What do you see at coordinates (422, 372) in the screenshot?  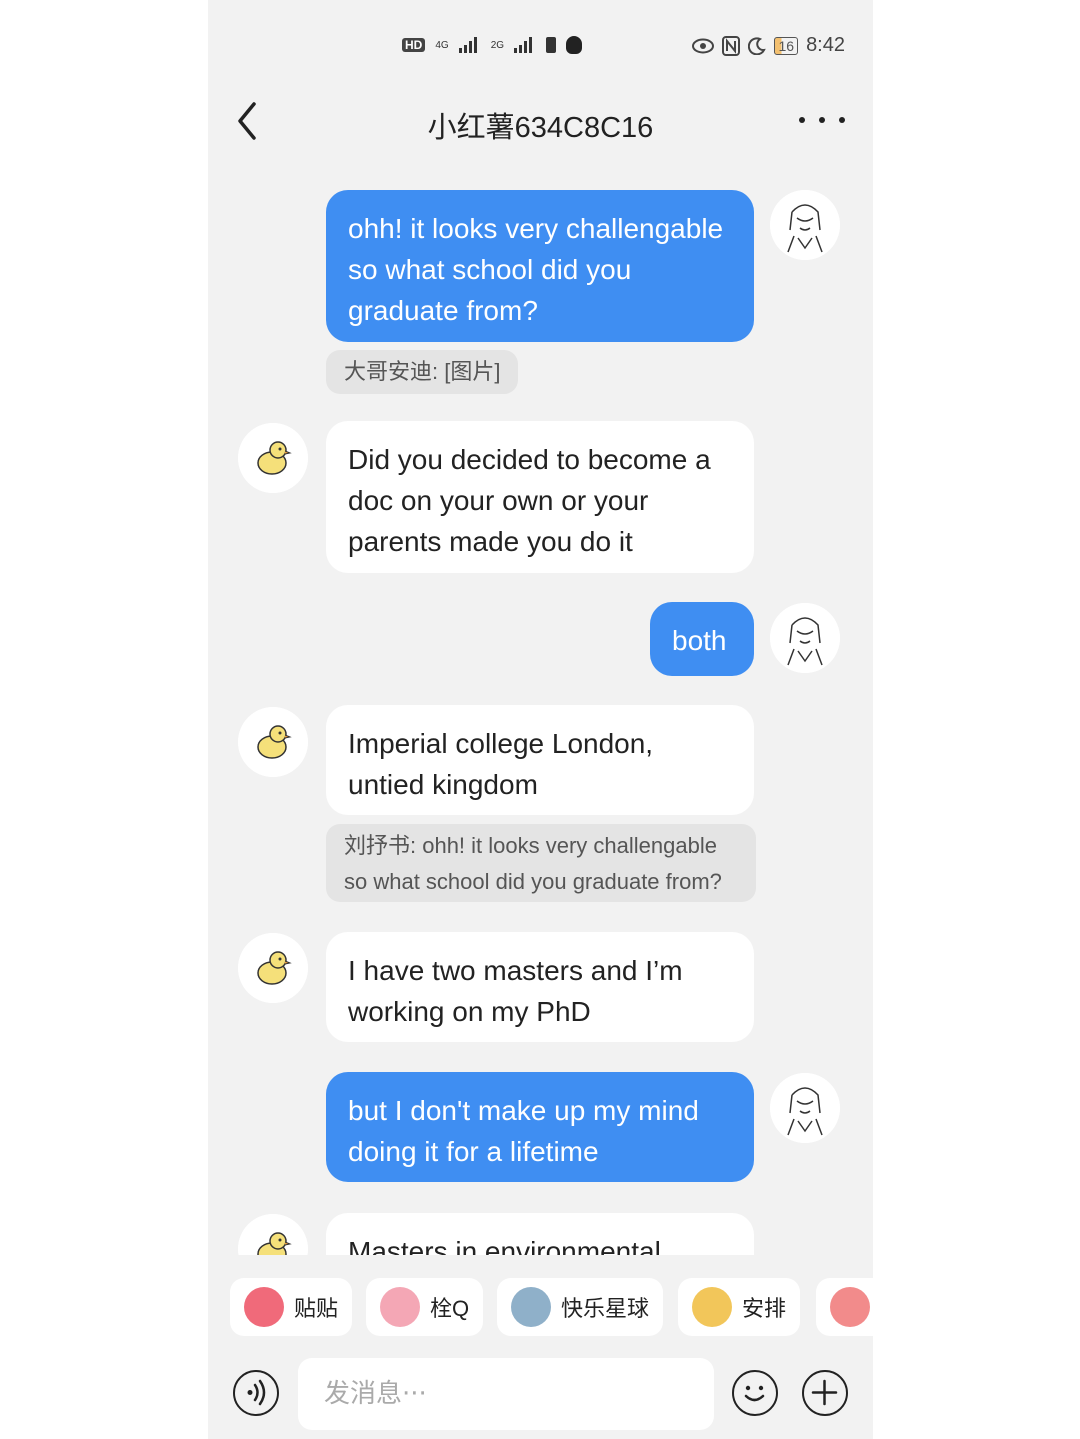 I see `quote-reply: 大哥安迪: [图片]` at bounding box center [422, 372].